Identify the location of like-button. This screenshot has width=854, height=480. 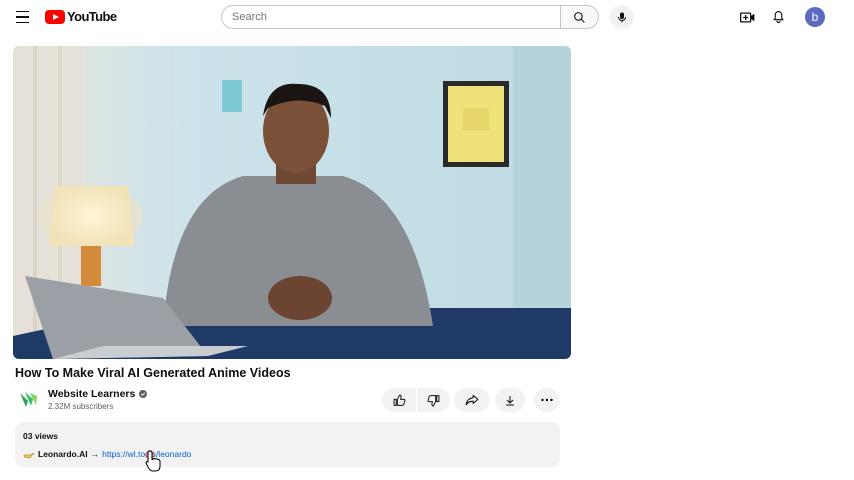
(399, 400).